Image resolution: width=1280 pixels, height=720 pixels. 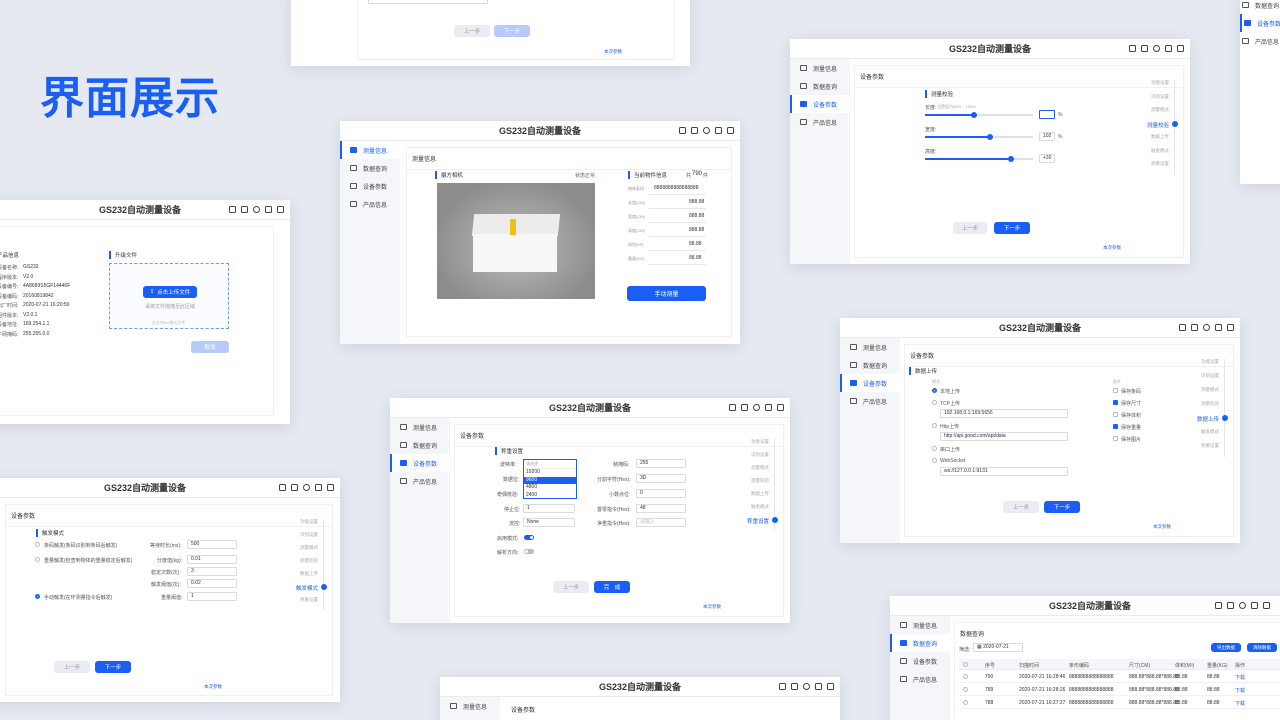 What do you see at coordinates (1210, 362) in the screenshot?
I see `step-item: 功能设置` at bounding box center [1210, 362].